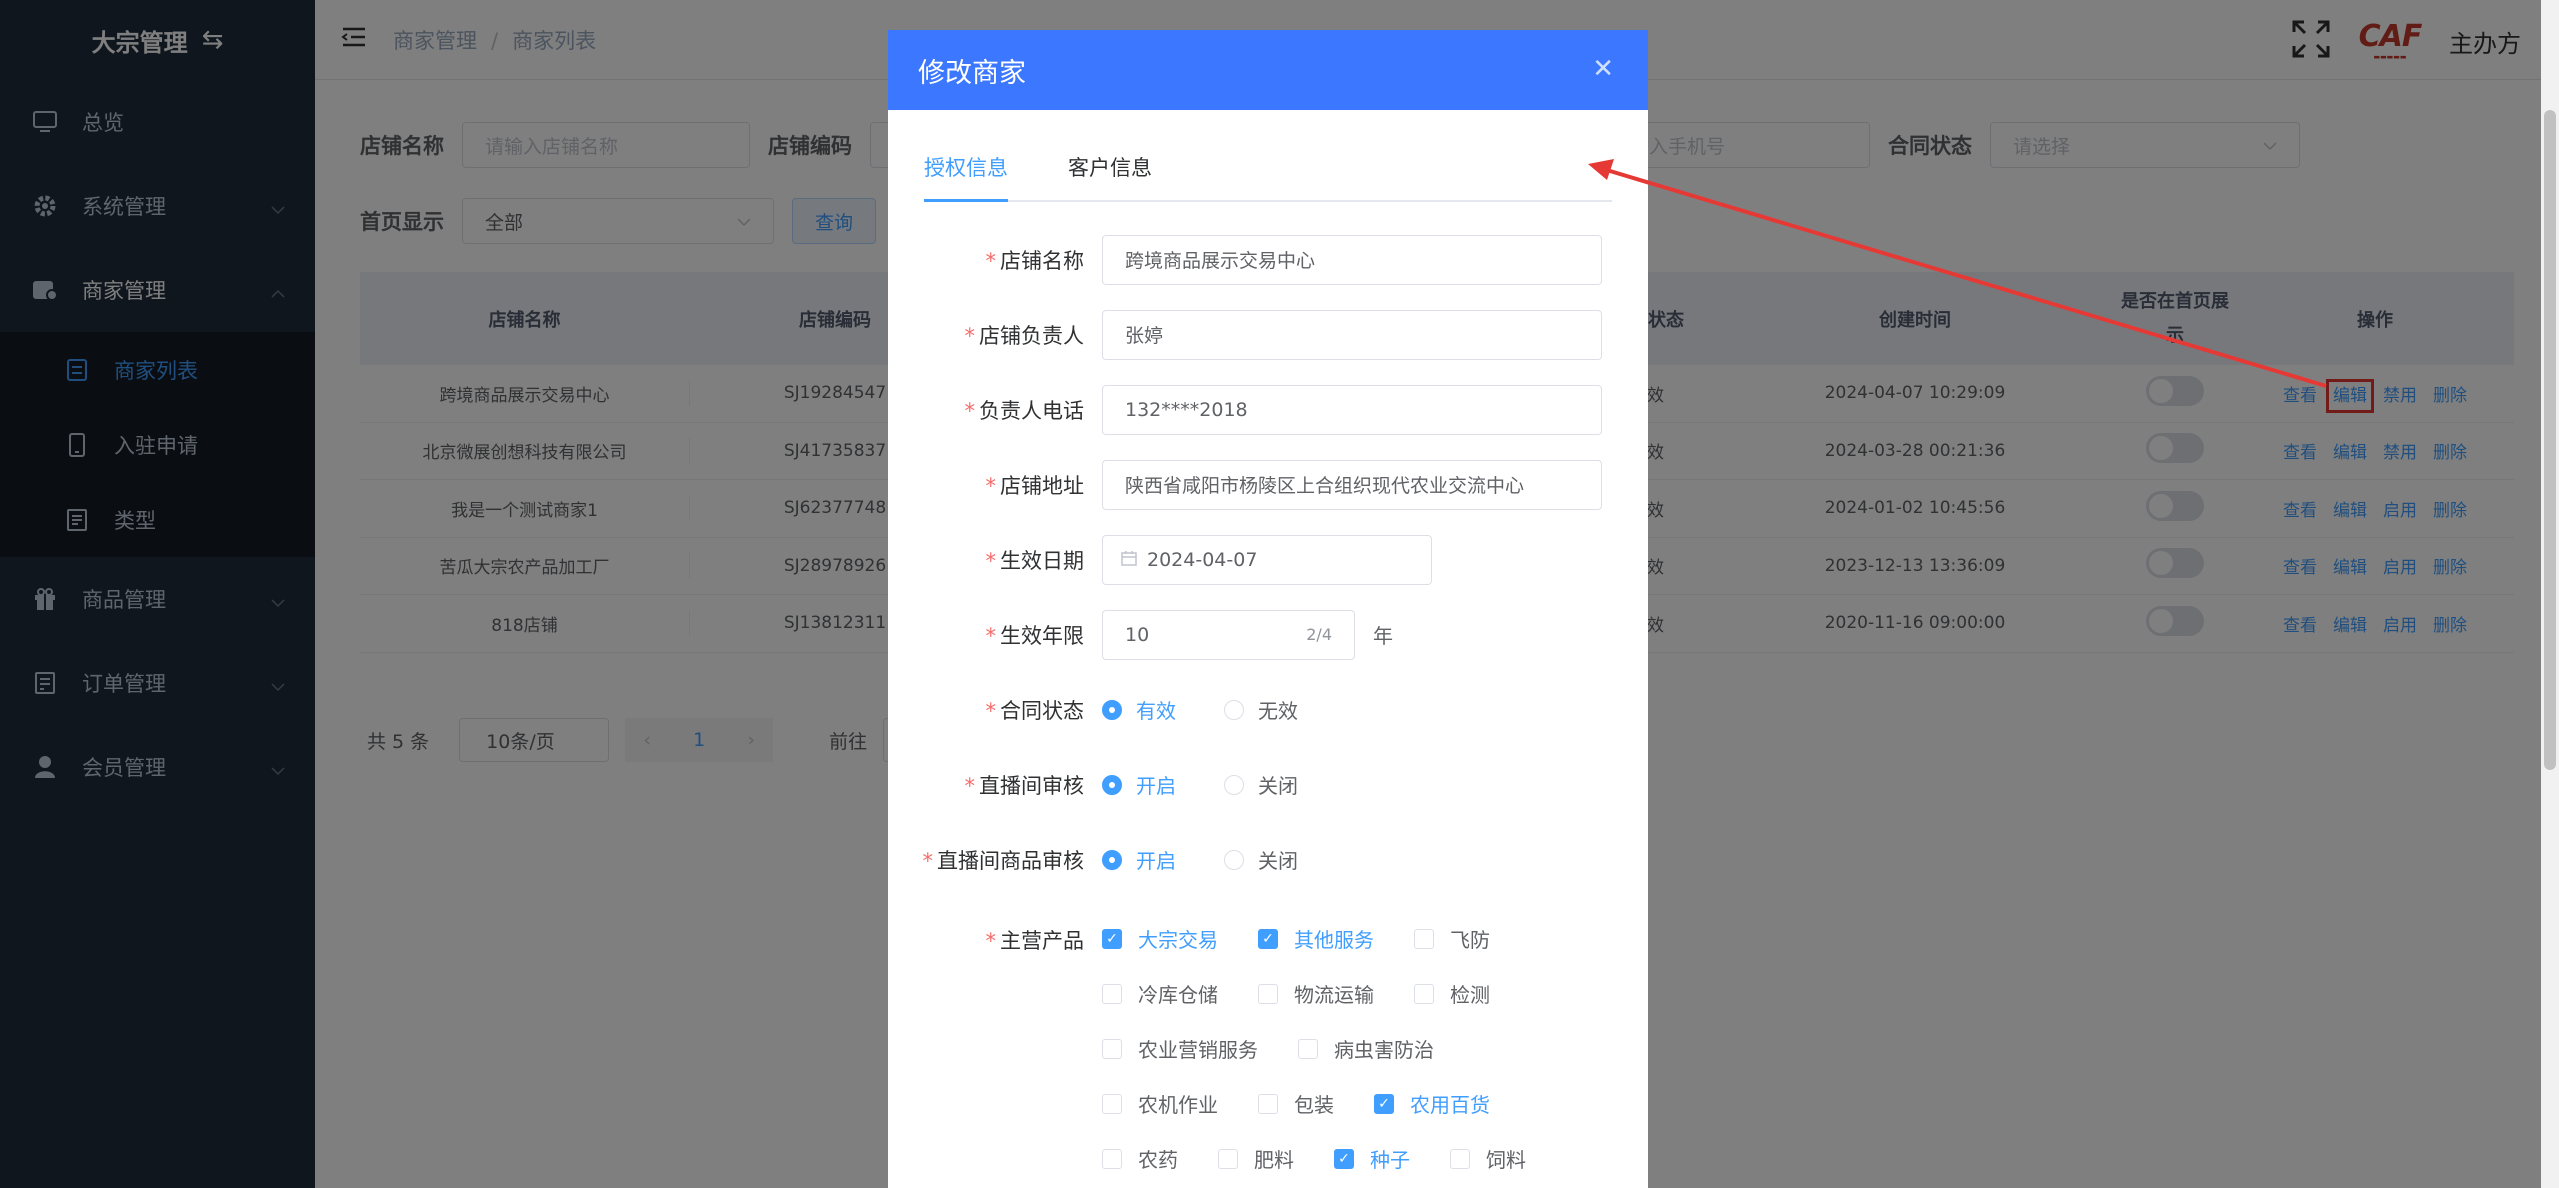 This screenshot has height=1188, width=2559. I want to click on radio-label: 有效, so click(1156, 711).